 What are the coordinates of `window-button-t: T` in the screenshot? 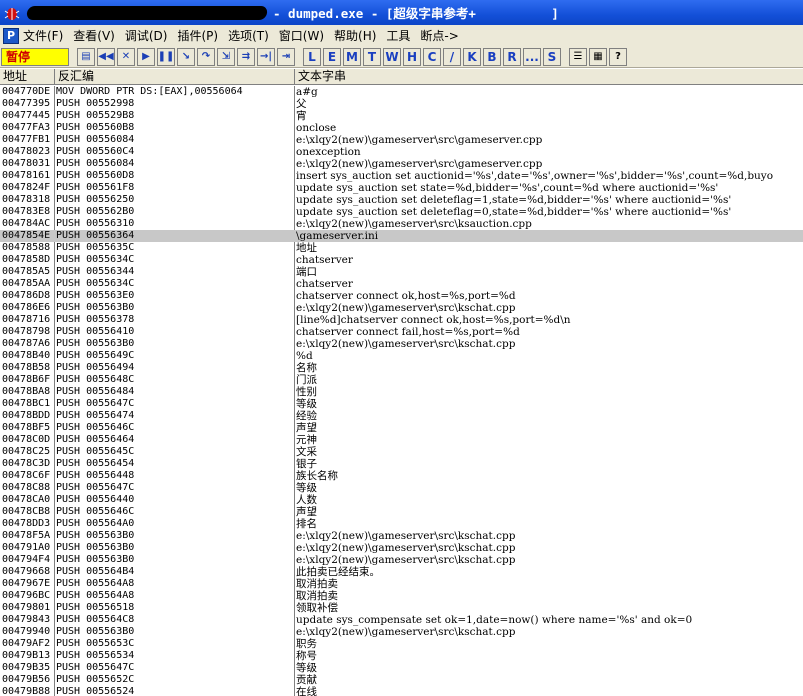 It's located at (372, 56).